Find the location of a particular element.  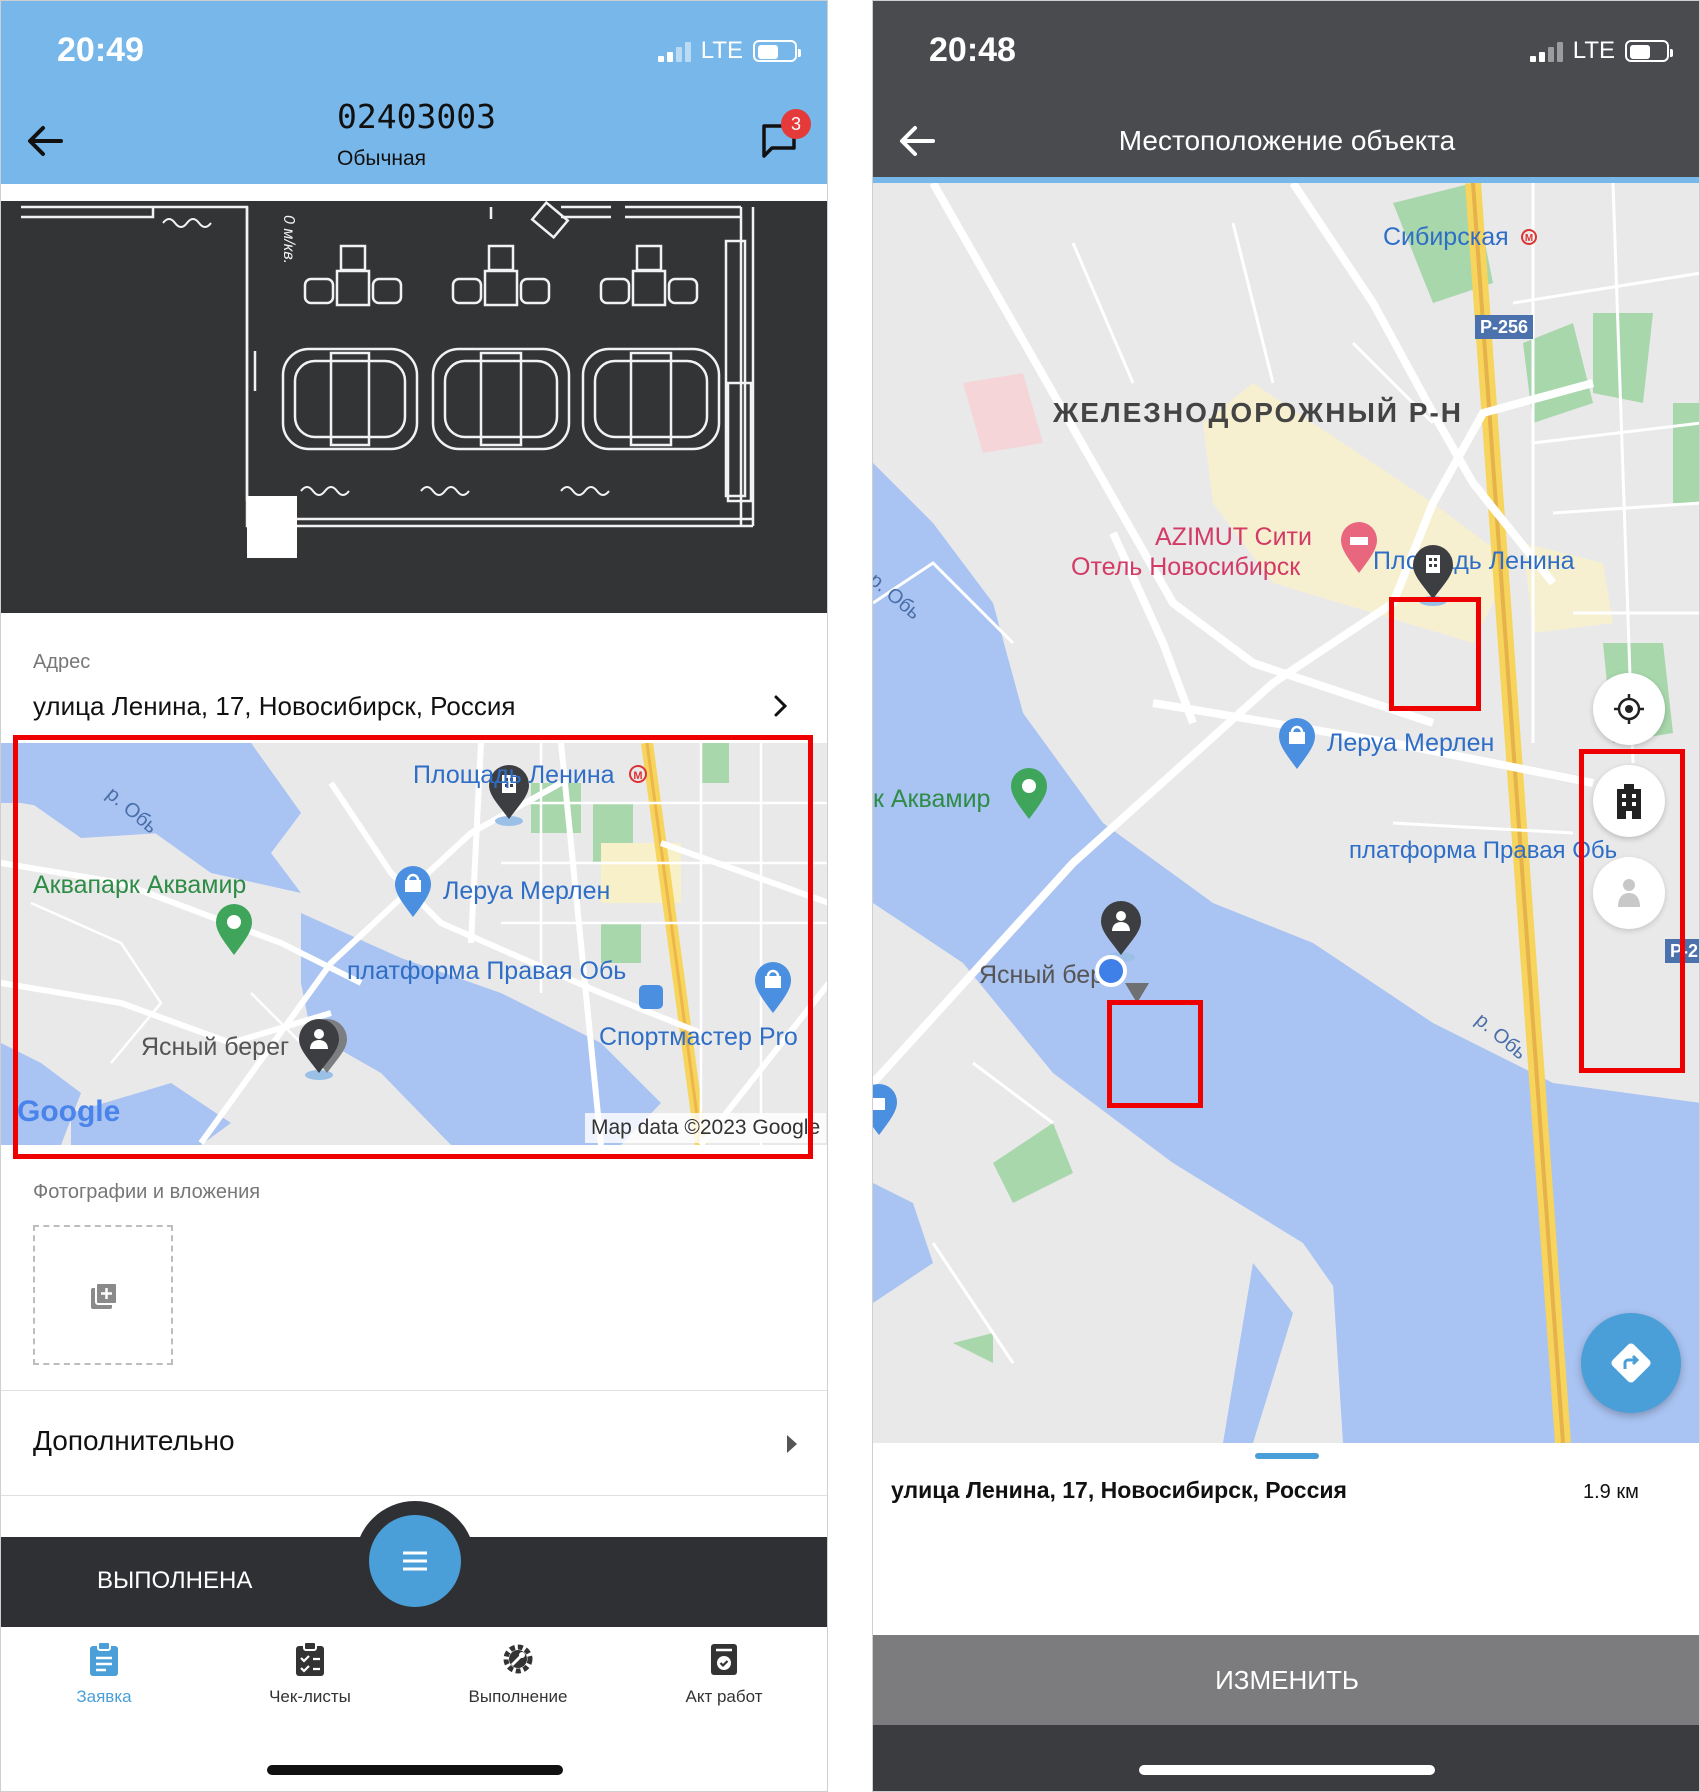

tab-label: Выполнение is located at coordinates (518, 1696).